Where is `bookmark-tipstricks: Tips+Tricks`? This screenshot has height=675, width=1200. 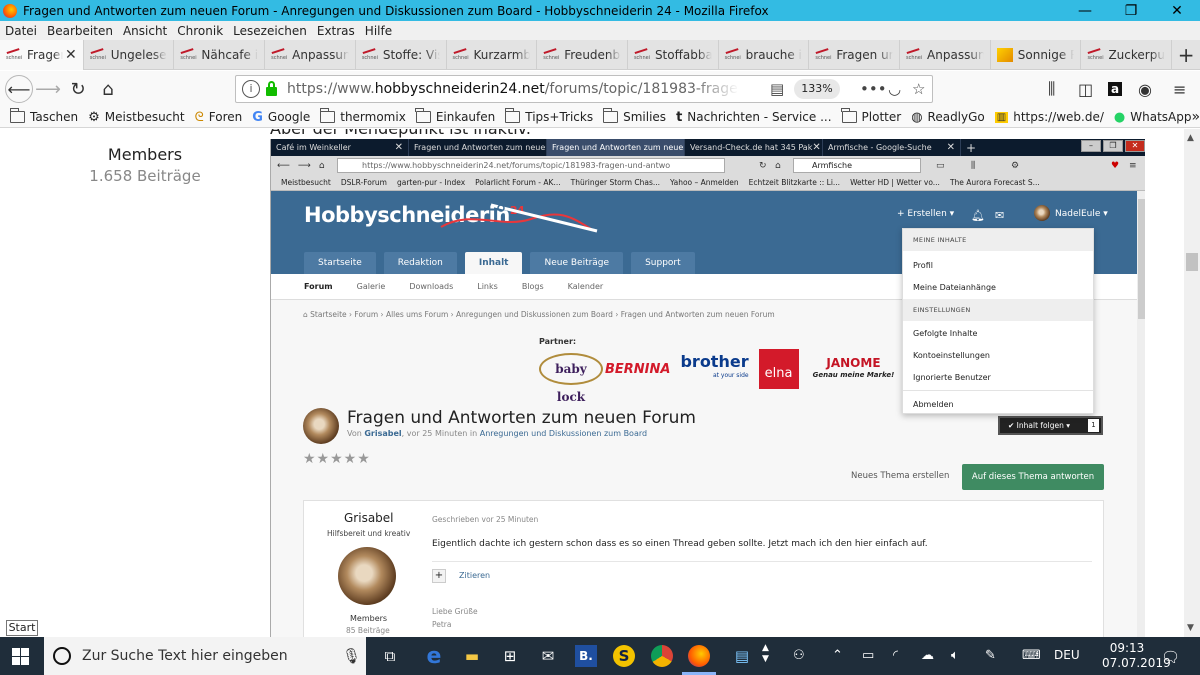 bookmark-tipstricks: Tips+Tricks is located at coordinates (548, 116).